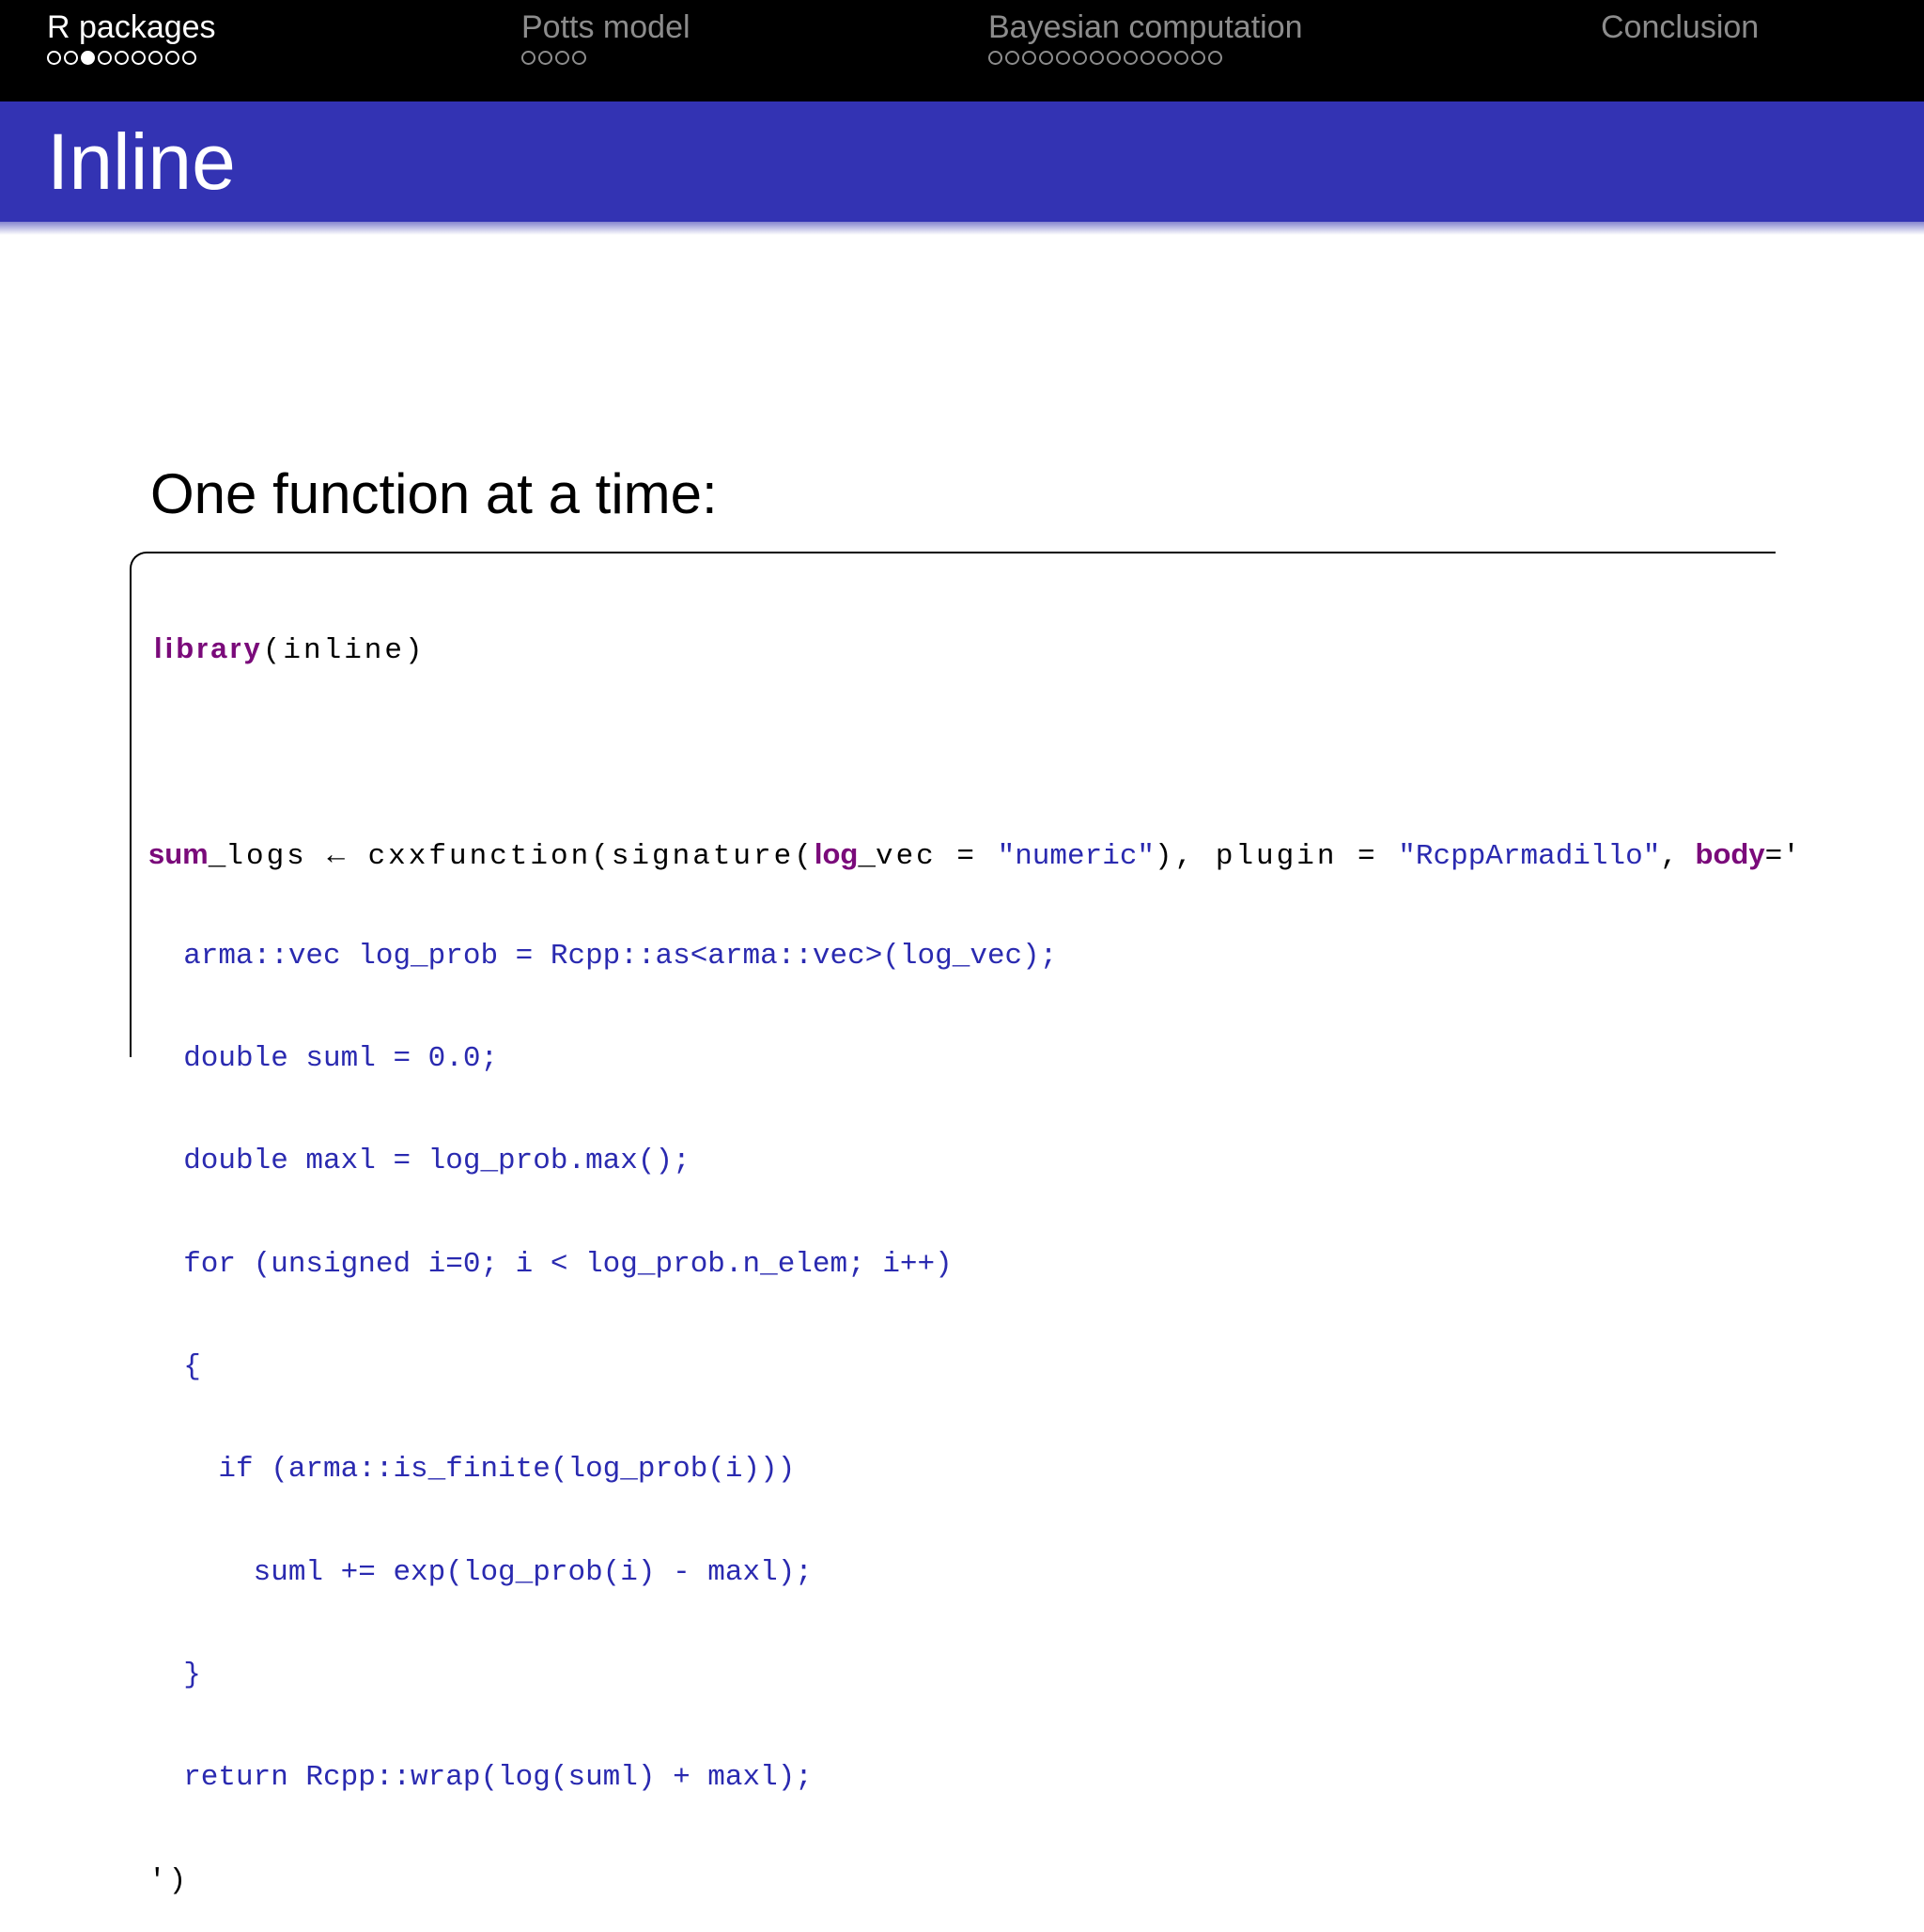 This screenshot has height=1932, width=1924. What do you see at coordinates (1782, 856) in the screenshot?
I see `code-text: ='` at bounding box center [1782, 856].